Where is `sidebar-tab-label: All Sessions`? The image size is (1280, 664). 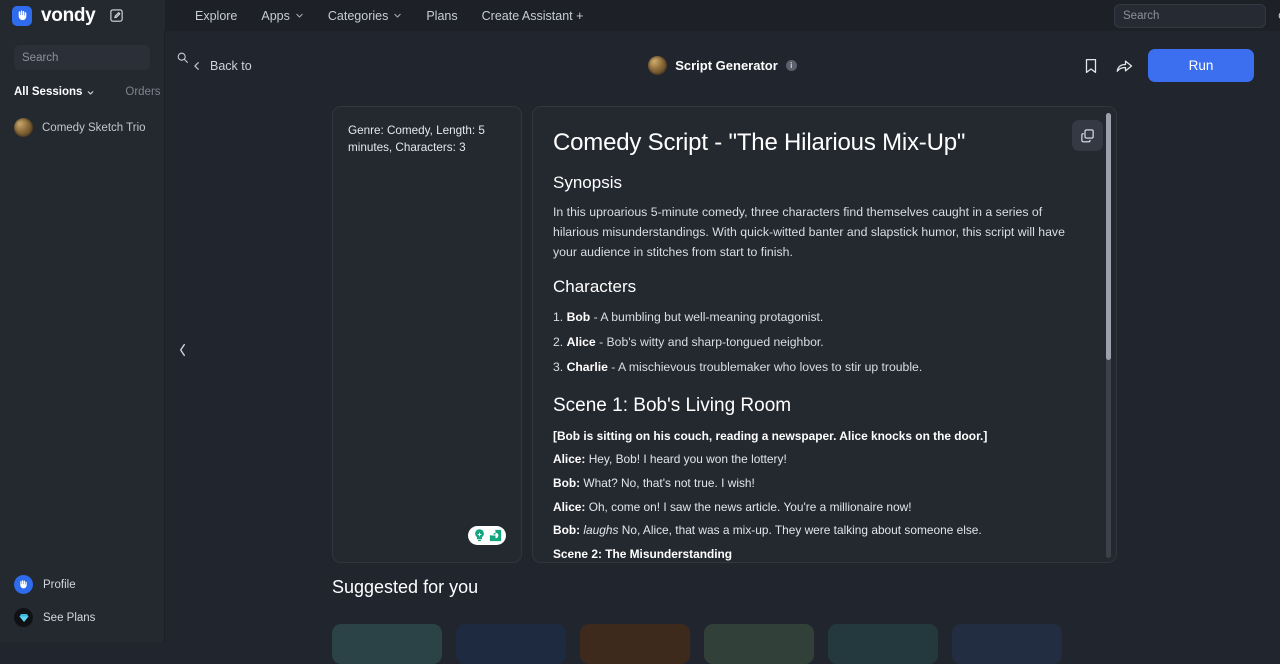 sidebar-tab-label: All Sessions is located at coordinates (48, 92).